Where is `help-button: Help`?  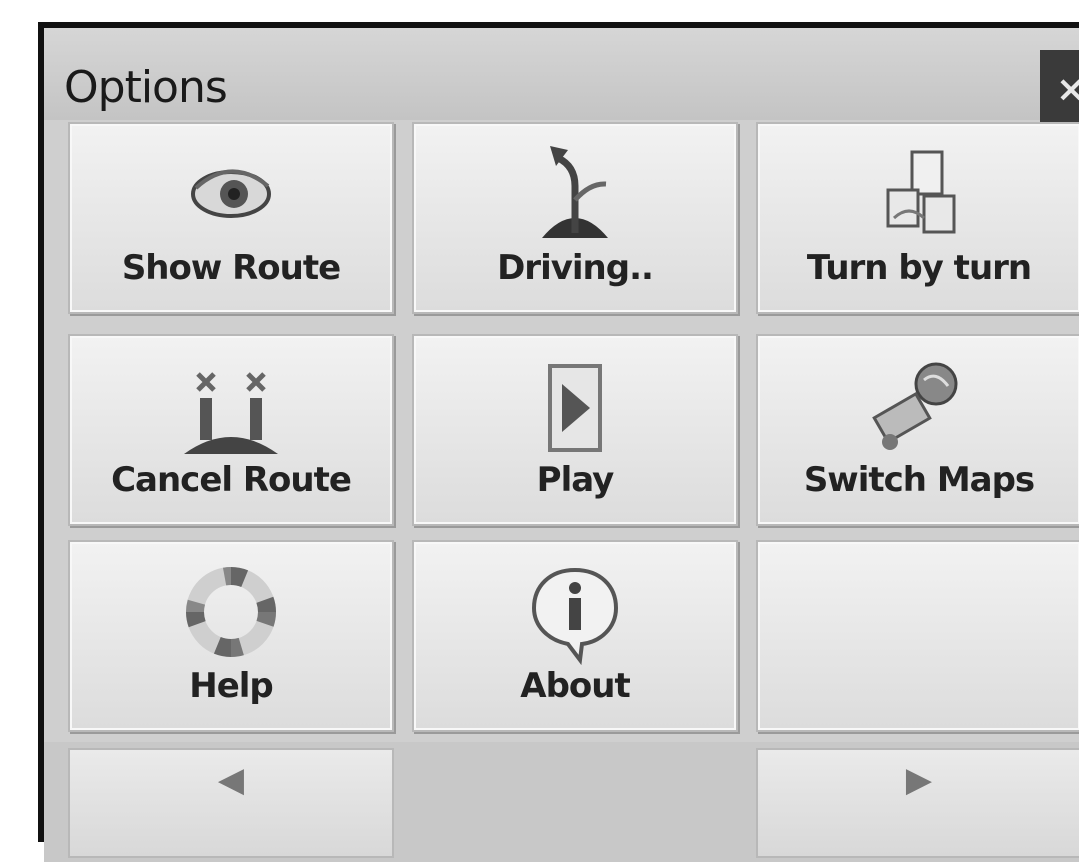
help-button: Help is located at coordinates (231, 636).